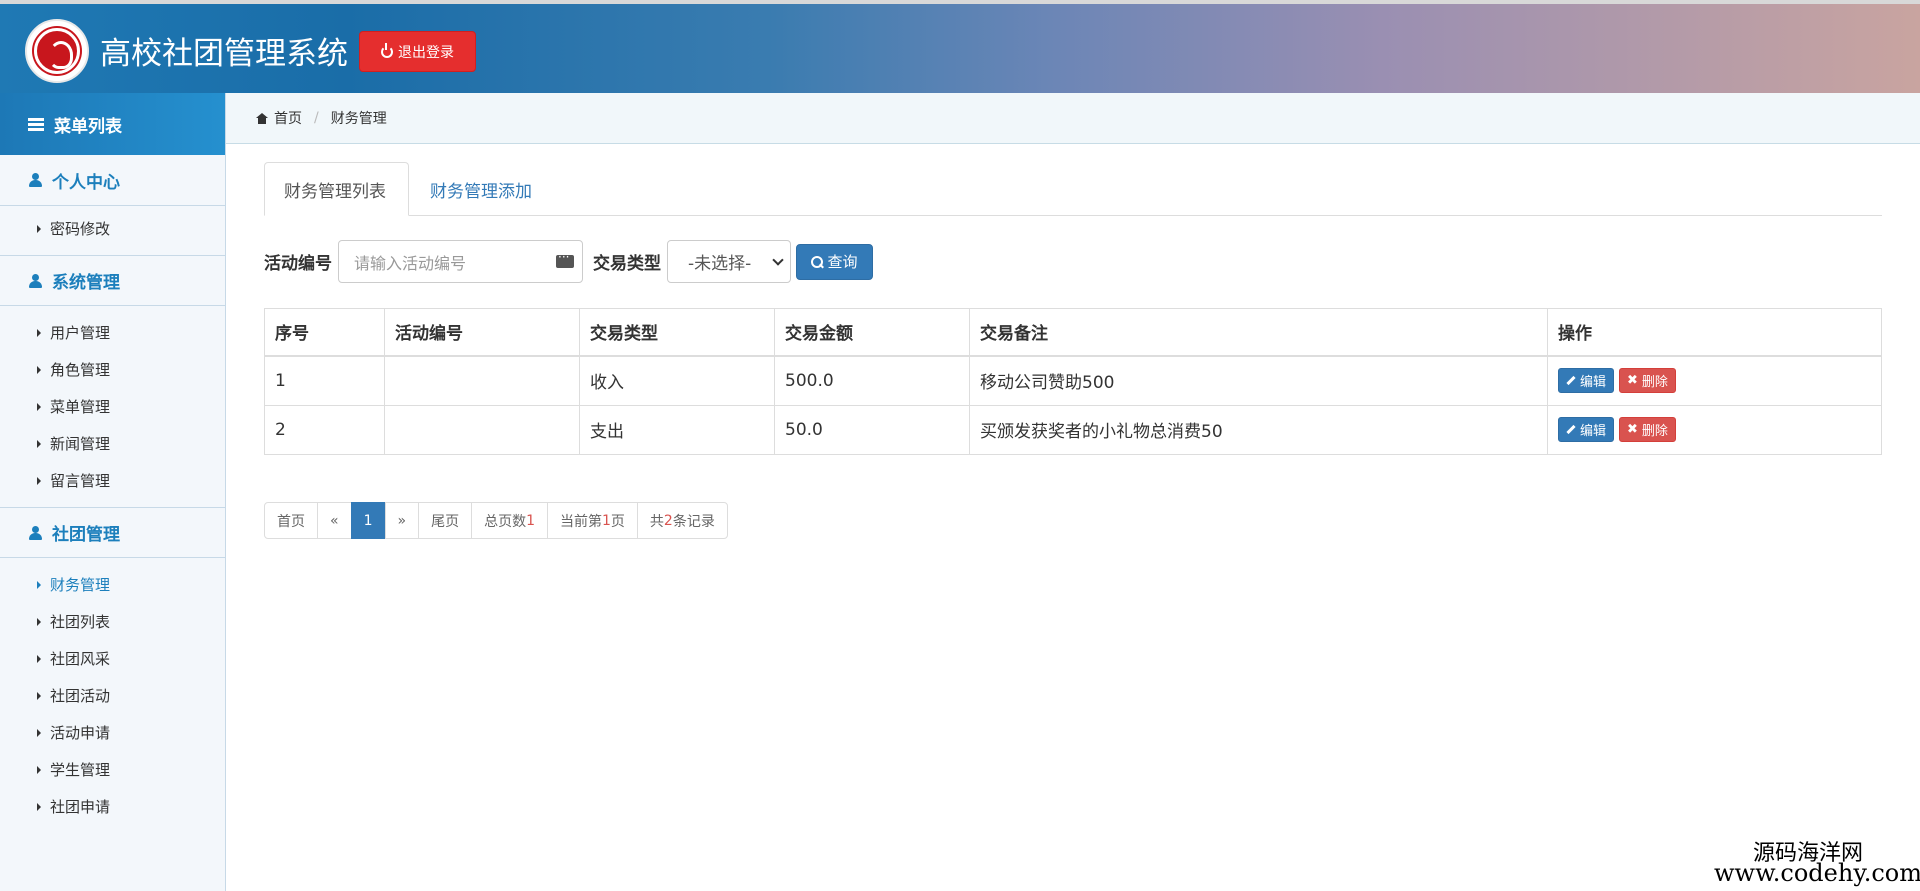 The height and width of the screenshot is (891, 1920). Describe the element at coordinates (445, 520) in the screenshot. I see `page-last: 尾页` at that location.